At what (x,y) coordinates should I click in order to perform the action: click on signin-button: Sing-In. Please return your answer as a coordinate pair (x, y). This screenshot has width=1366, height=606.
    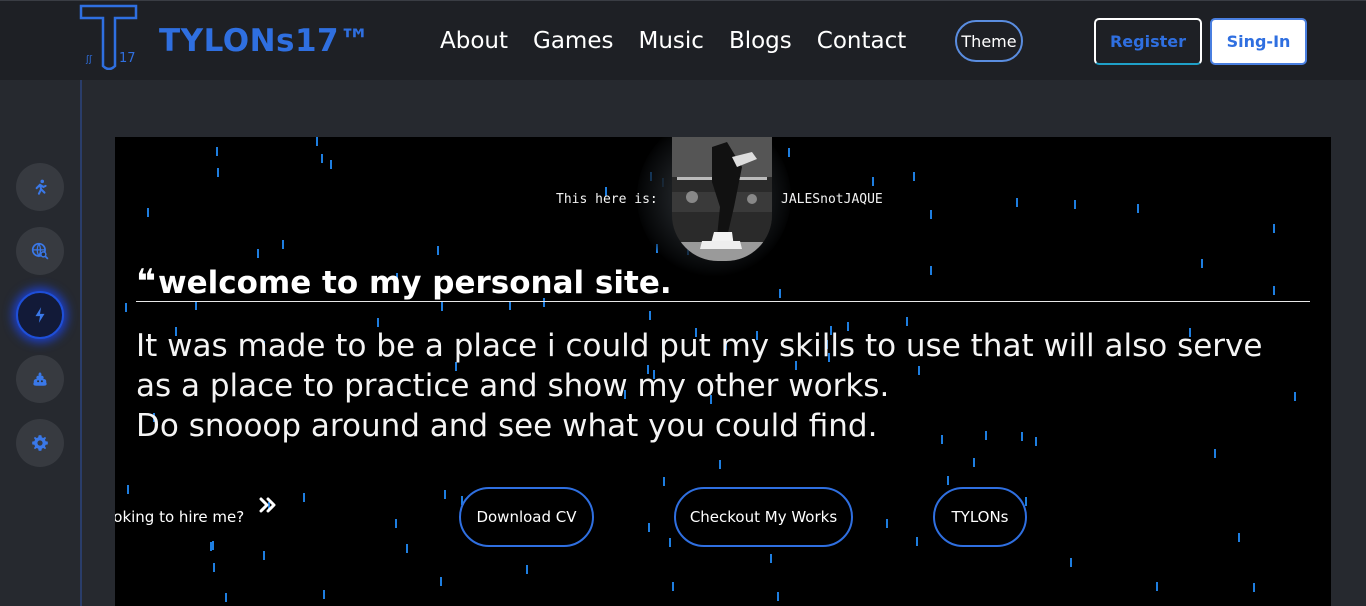
    Looking at the image, I should click on (1258, 41).